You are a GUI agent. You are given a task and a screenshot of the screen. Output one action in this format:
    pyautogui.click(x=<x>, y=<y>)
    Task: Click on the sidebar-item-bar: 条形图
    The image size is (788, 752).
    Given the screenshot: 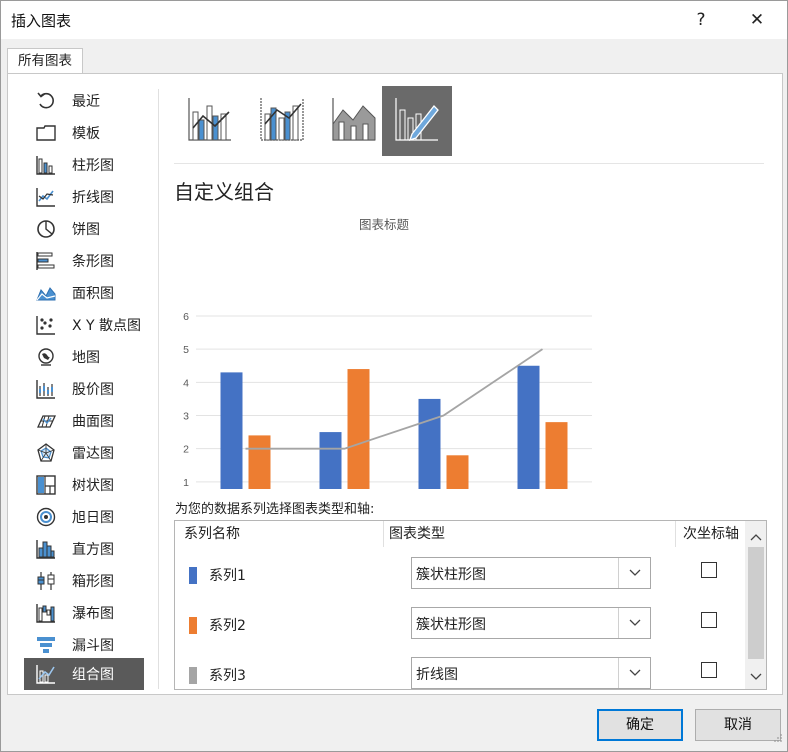 What is the action you would take?
    pyautogui.click(x=84, y=261)
    